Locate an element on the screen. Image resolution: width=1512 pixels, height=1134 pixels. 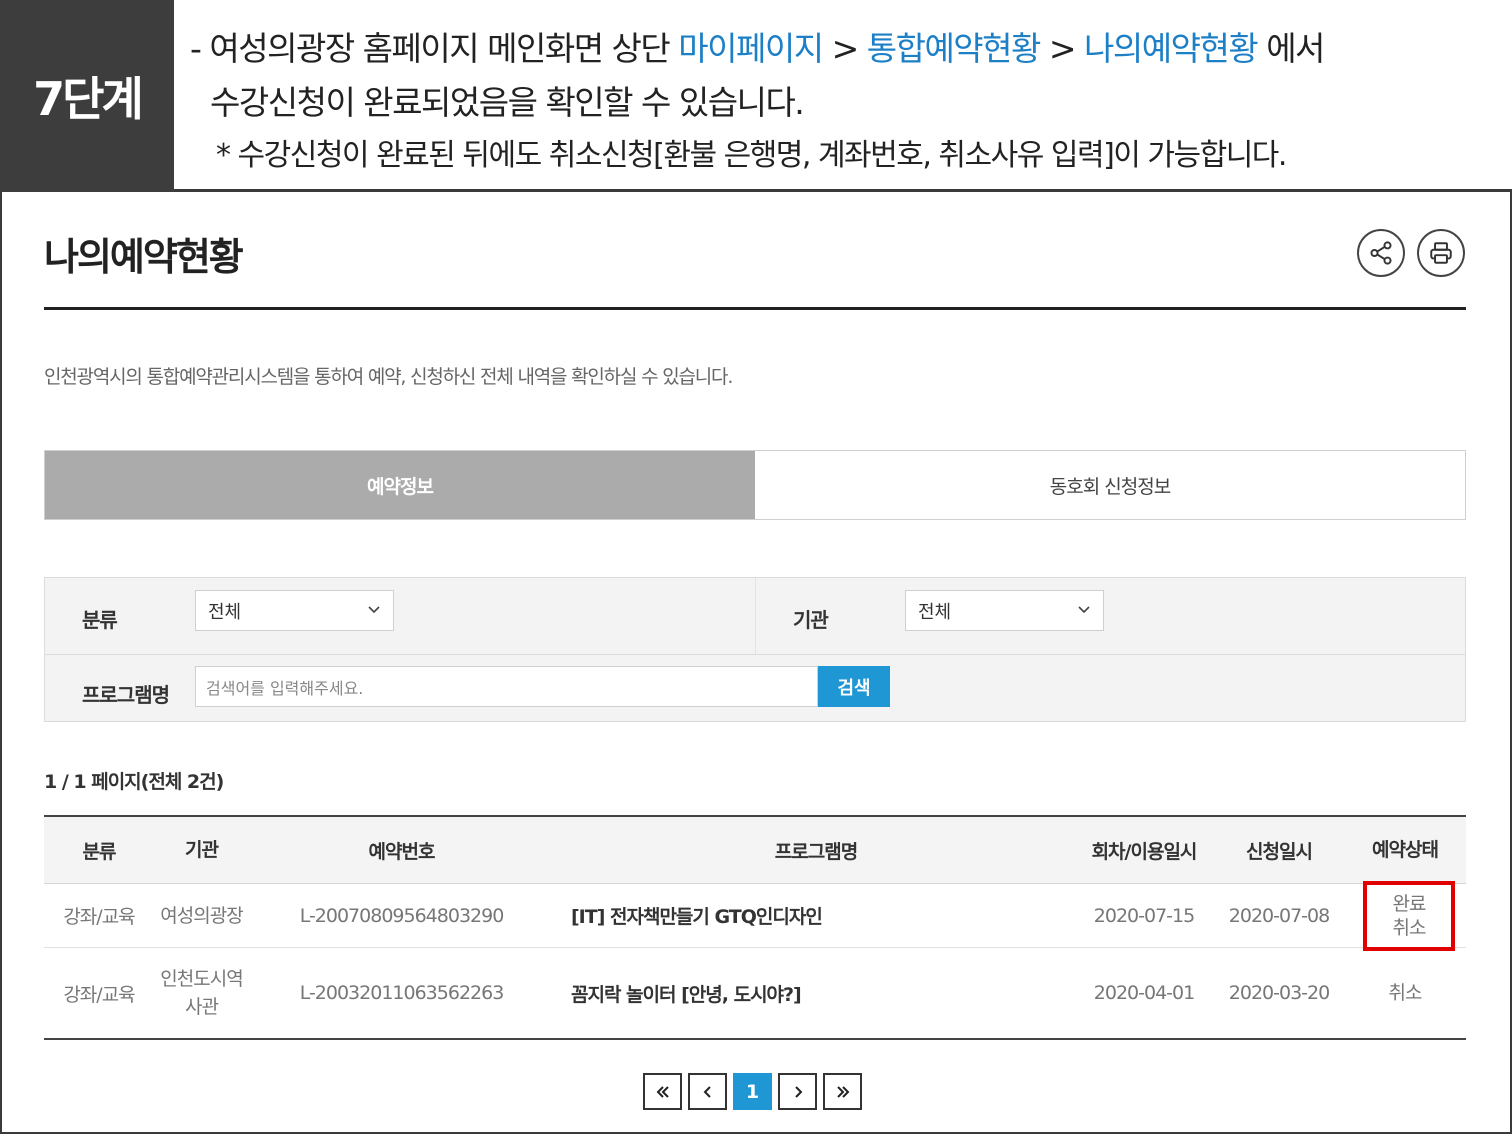
header-use-date: 회차/이용일시 is located at coordinates (1144, 851).